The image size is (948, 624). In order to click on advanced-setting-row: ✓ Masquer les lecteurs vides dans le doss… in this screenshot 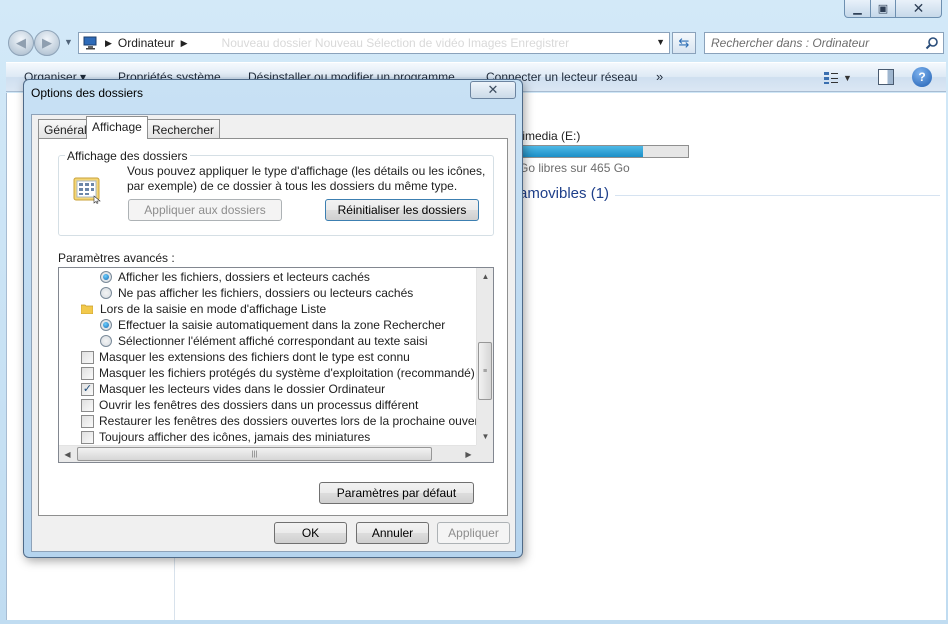, I will do `click(233, 389)`.